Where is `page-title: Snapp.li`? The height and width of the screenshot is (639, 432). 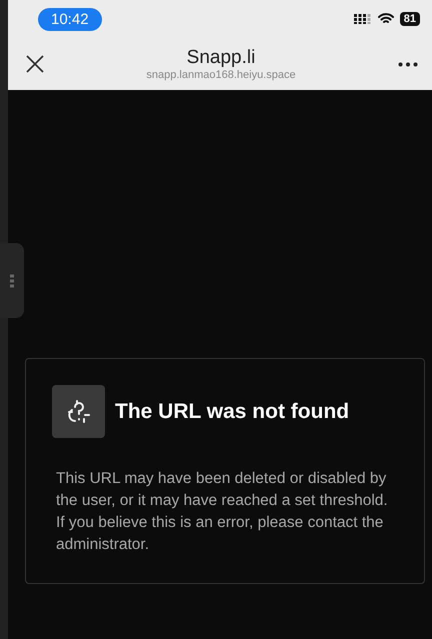 page-title: Snapp.li is located at coordinates (221, 58).